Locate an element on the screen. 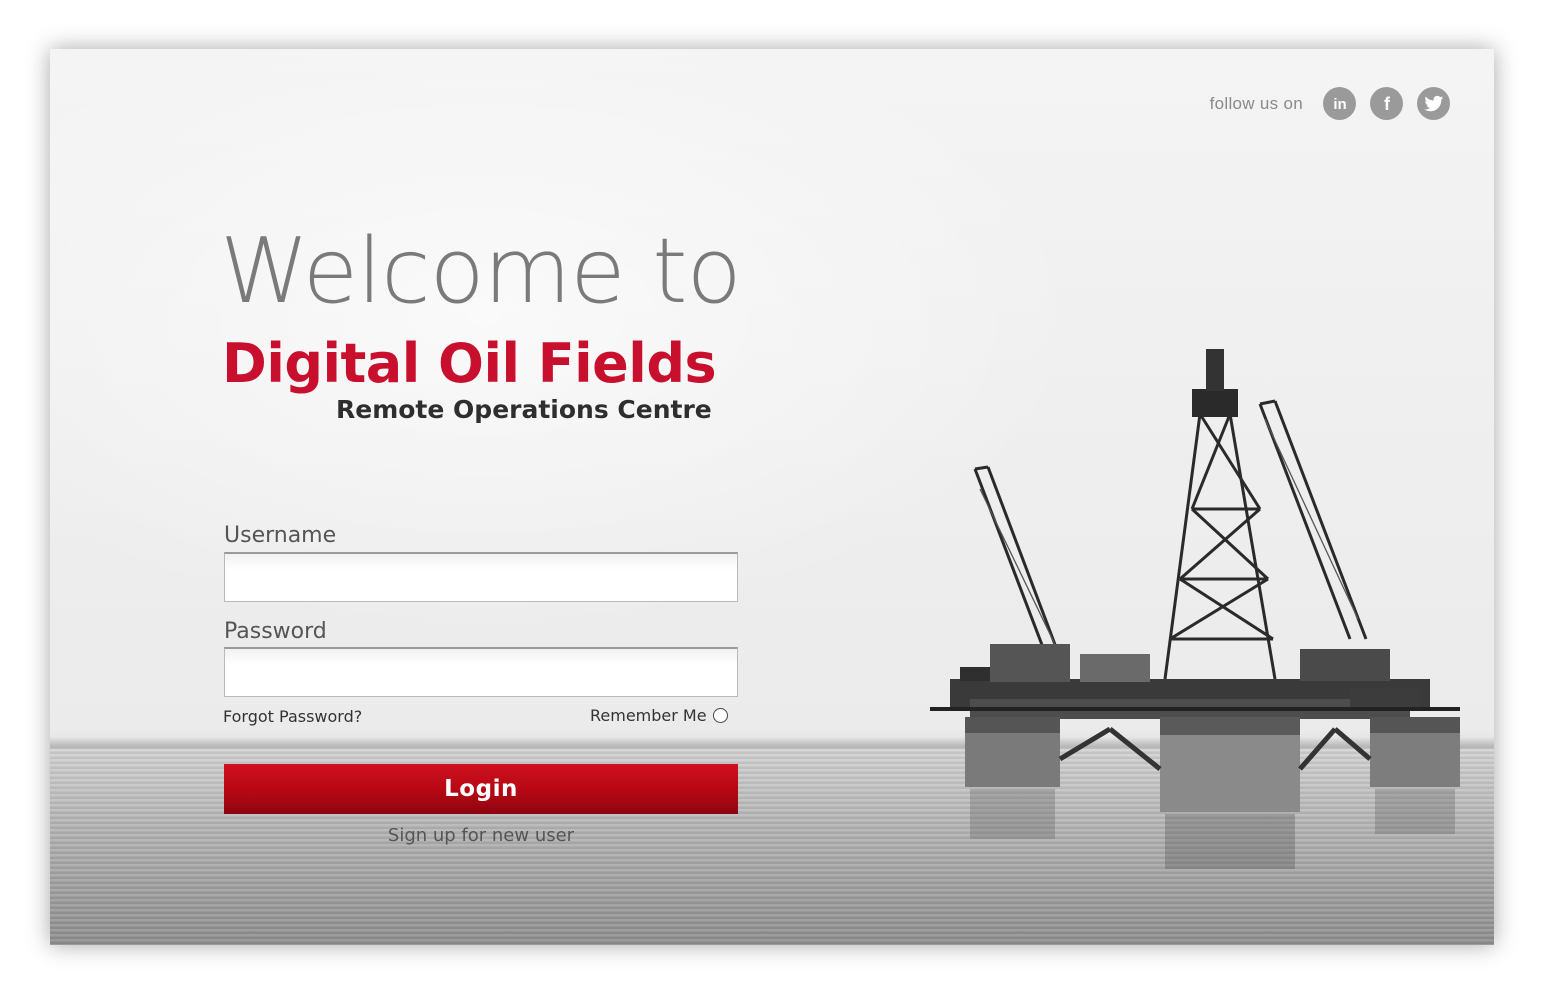 The height and width of the screenshot is (996, 1544). twitter-button is located at coordinates (1433, 103).